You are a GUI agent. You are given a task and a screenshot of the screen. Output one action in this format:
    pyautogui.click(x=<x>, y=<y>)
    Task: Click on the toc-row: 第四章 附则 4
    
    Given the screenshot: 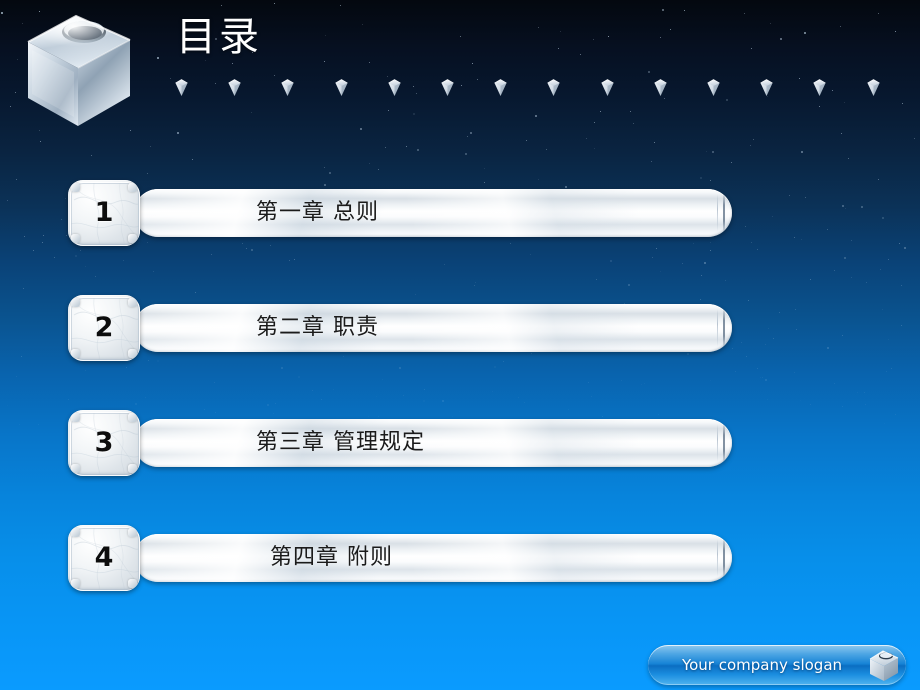 What is the action you would take?
    pyautogui.click(x=400, y=558)
    